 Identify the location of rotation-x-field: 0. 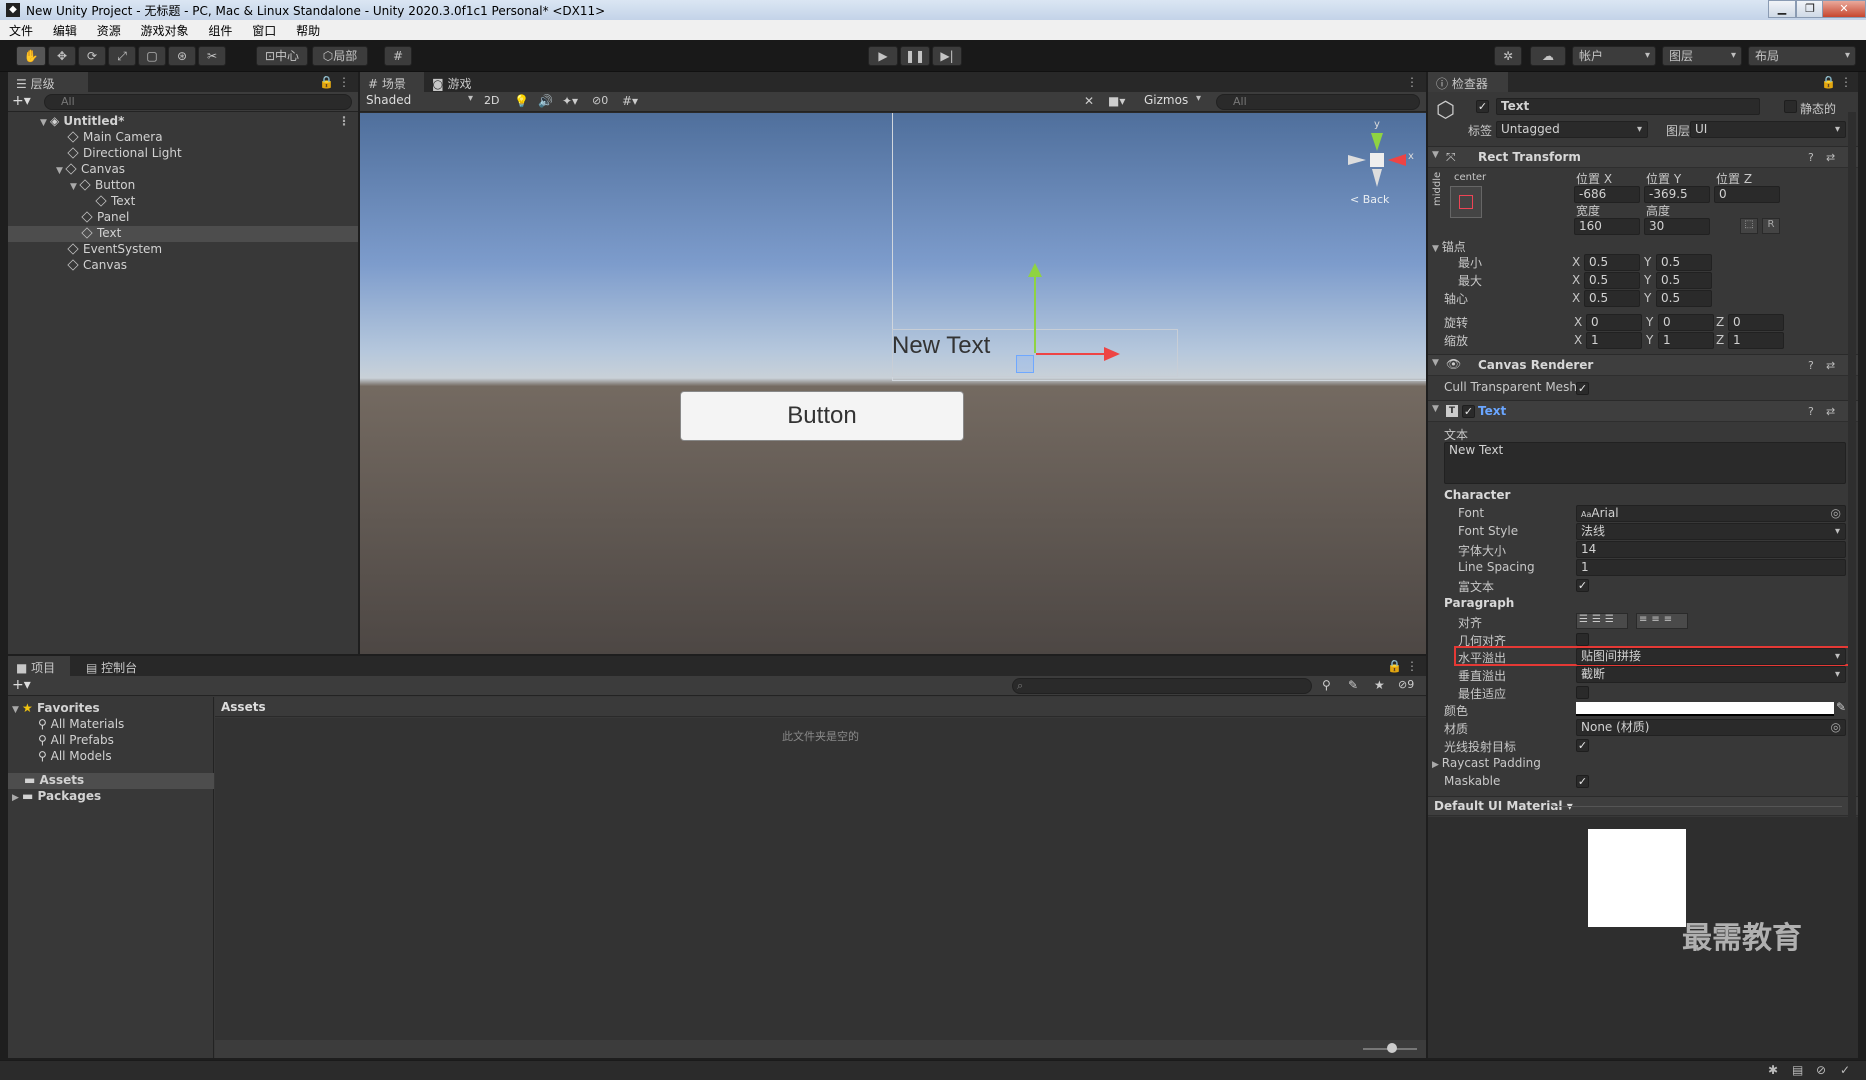
(1614, 322).